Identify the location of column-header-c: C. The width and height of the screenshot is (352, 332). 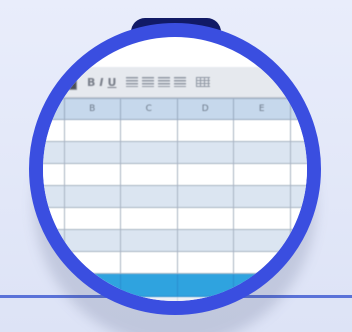
(149, 109).